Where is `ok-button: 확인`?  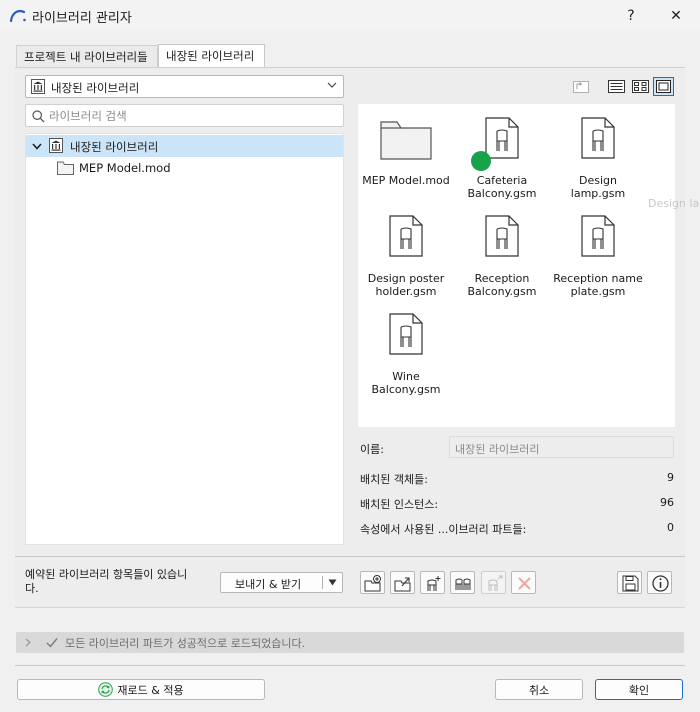 ok-button: 확인 is located at coordinates (639, 689).